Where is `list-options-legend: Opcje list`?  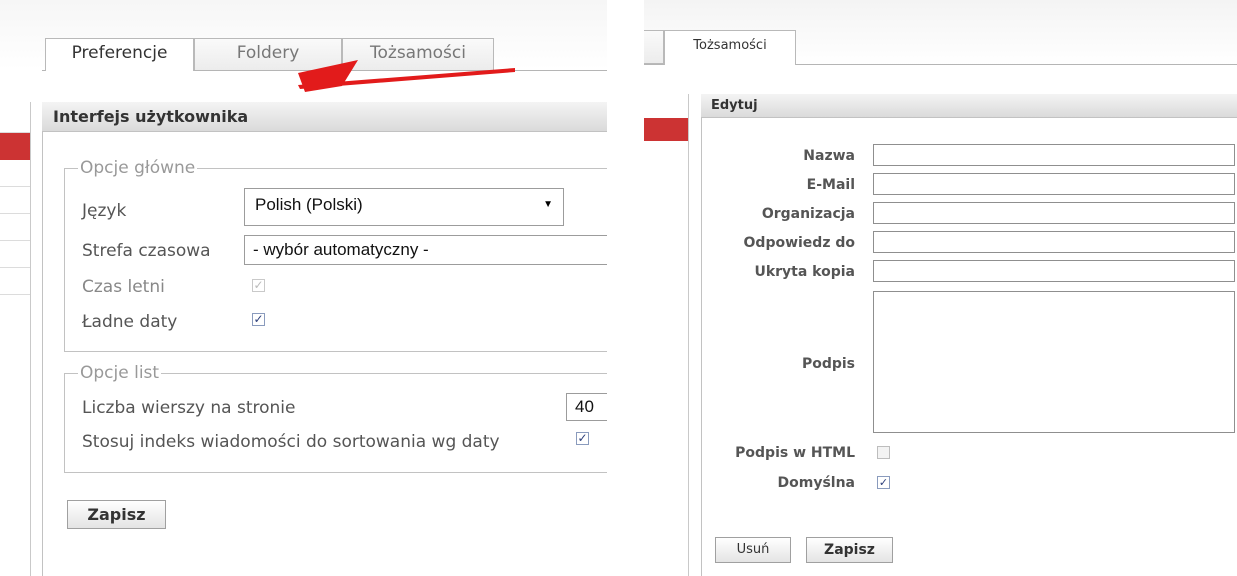
list-options-legend: Opcje list is located at coordinates (120, 373).